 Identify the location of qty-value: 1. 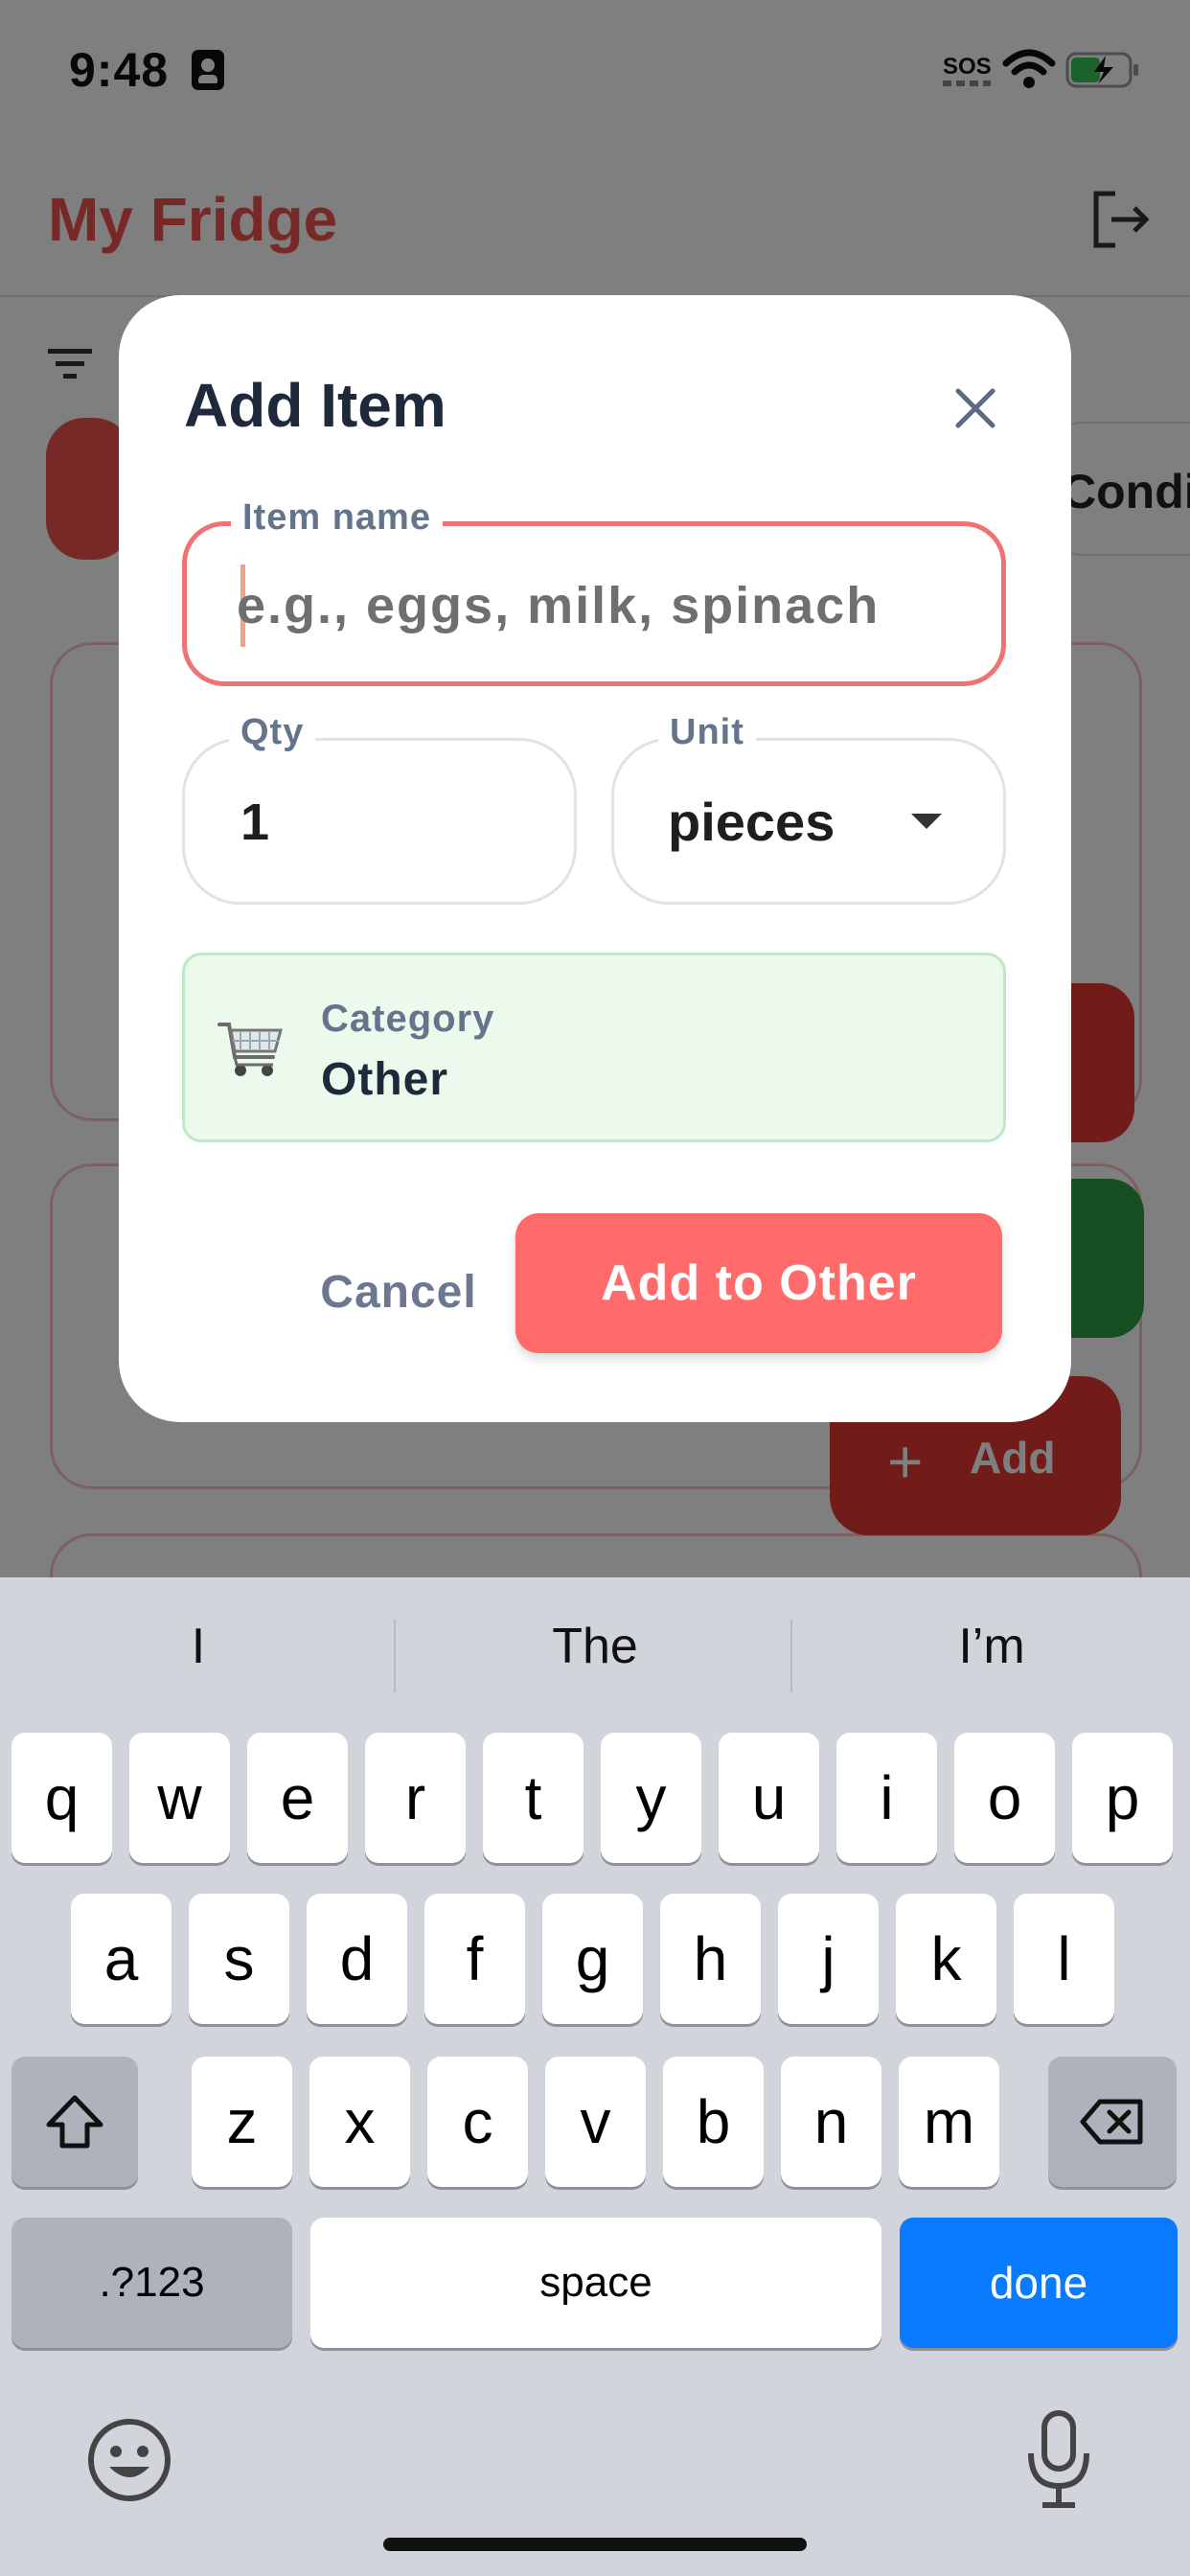
(255, 822).